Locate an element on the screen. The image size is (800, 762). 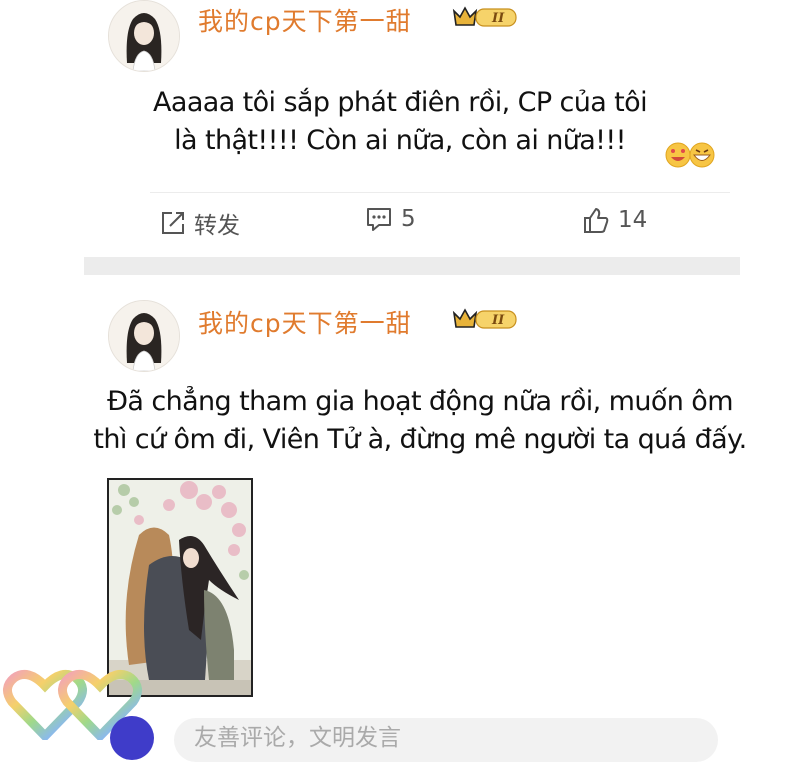
comment-count: 5 is located at coordinates (408, 219).